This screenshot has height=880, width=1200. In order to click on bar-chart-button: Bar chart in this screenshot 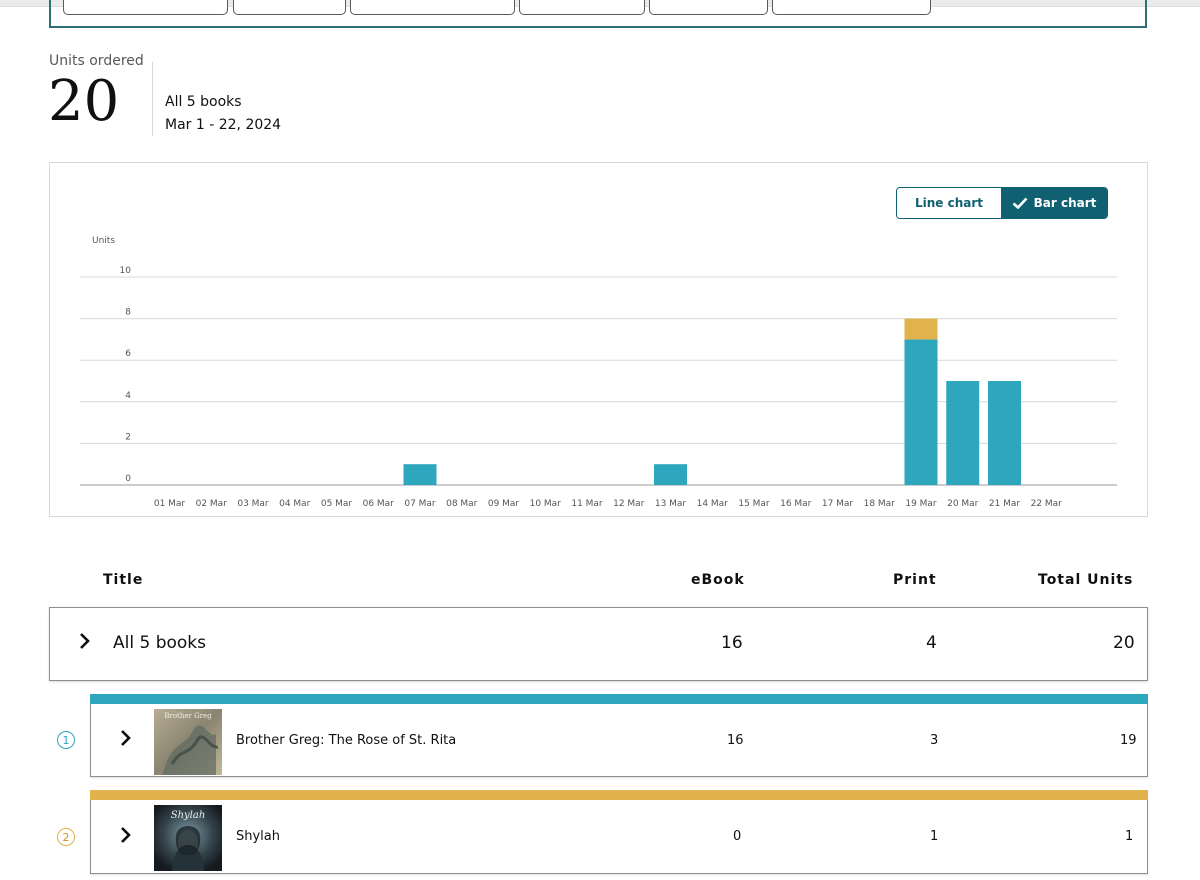, I will do `click(1054, 203)`.